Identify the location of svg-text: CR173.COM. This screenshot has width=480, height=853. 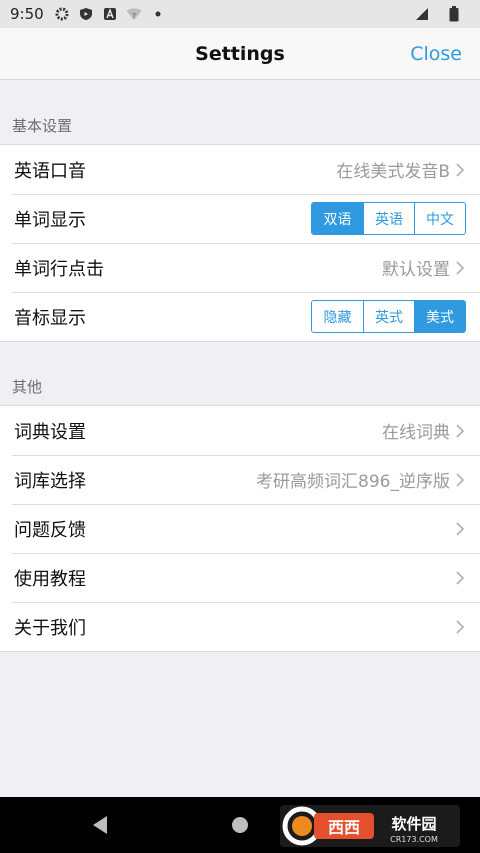
(414, 839).